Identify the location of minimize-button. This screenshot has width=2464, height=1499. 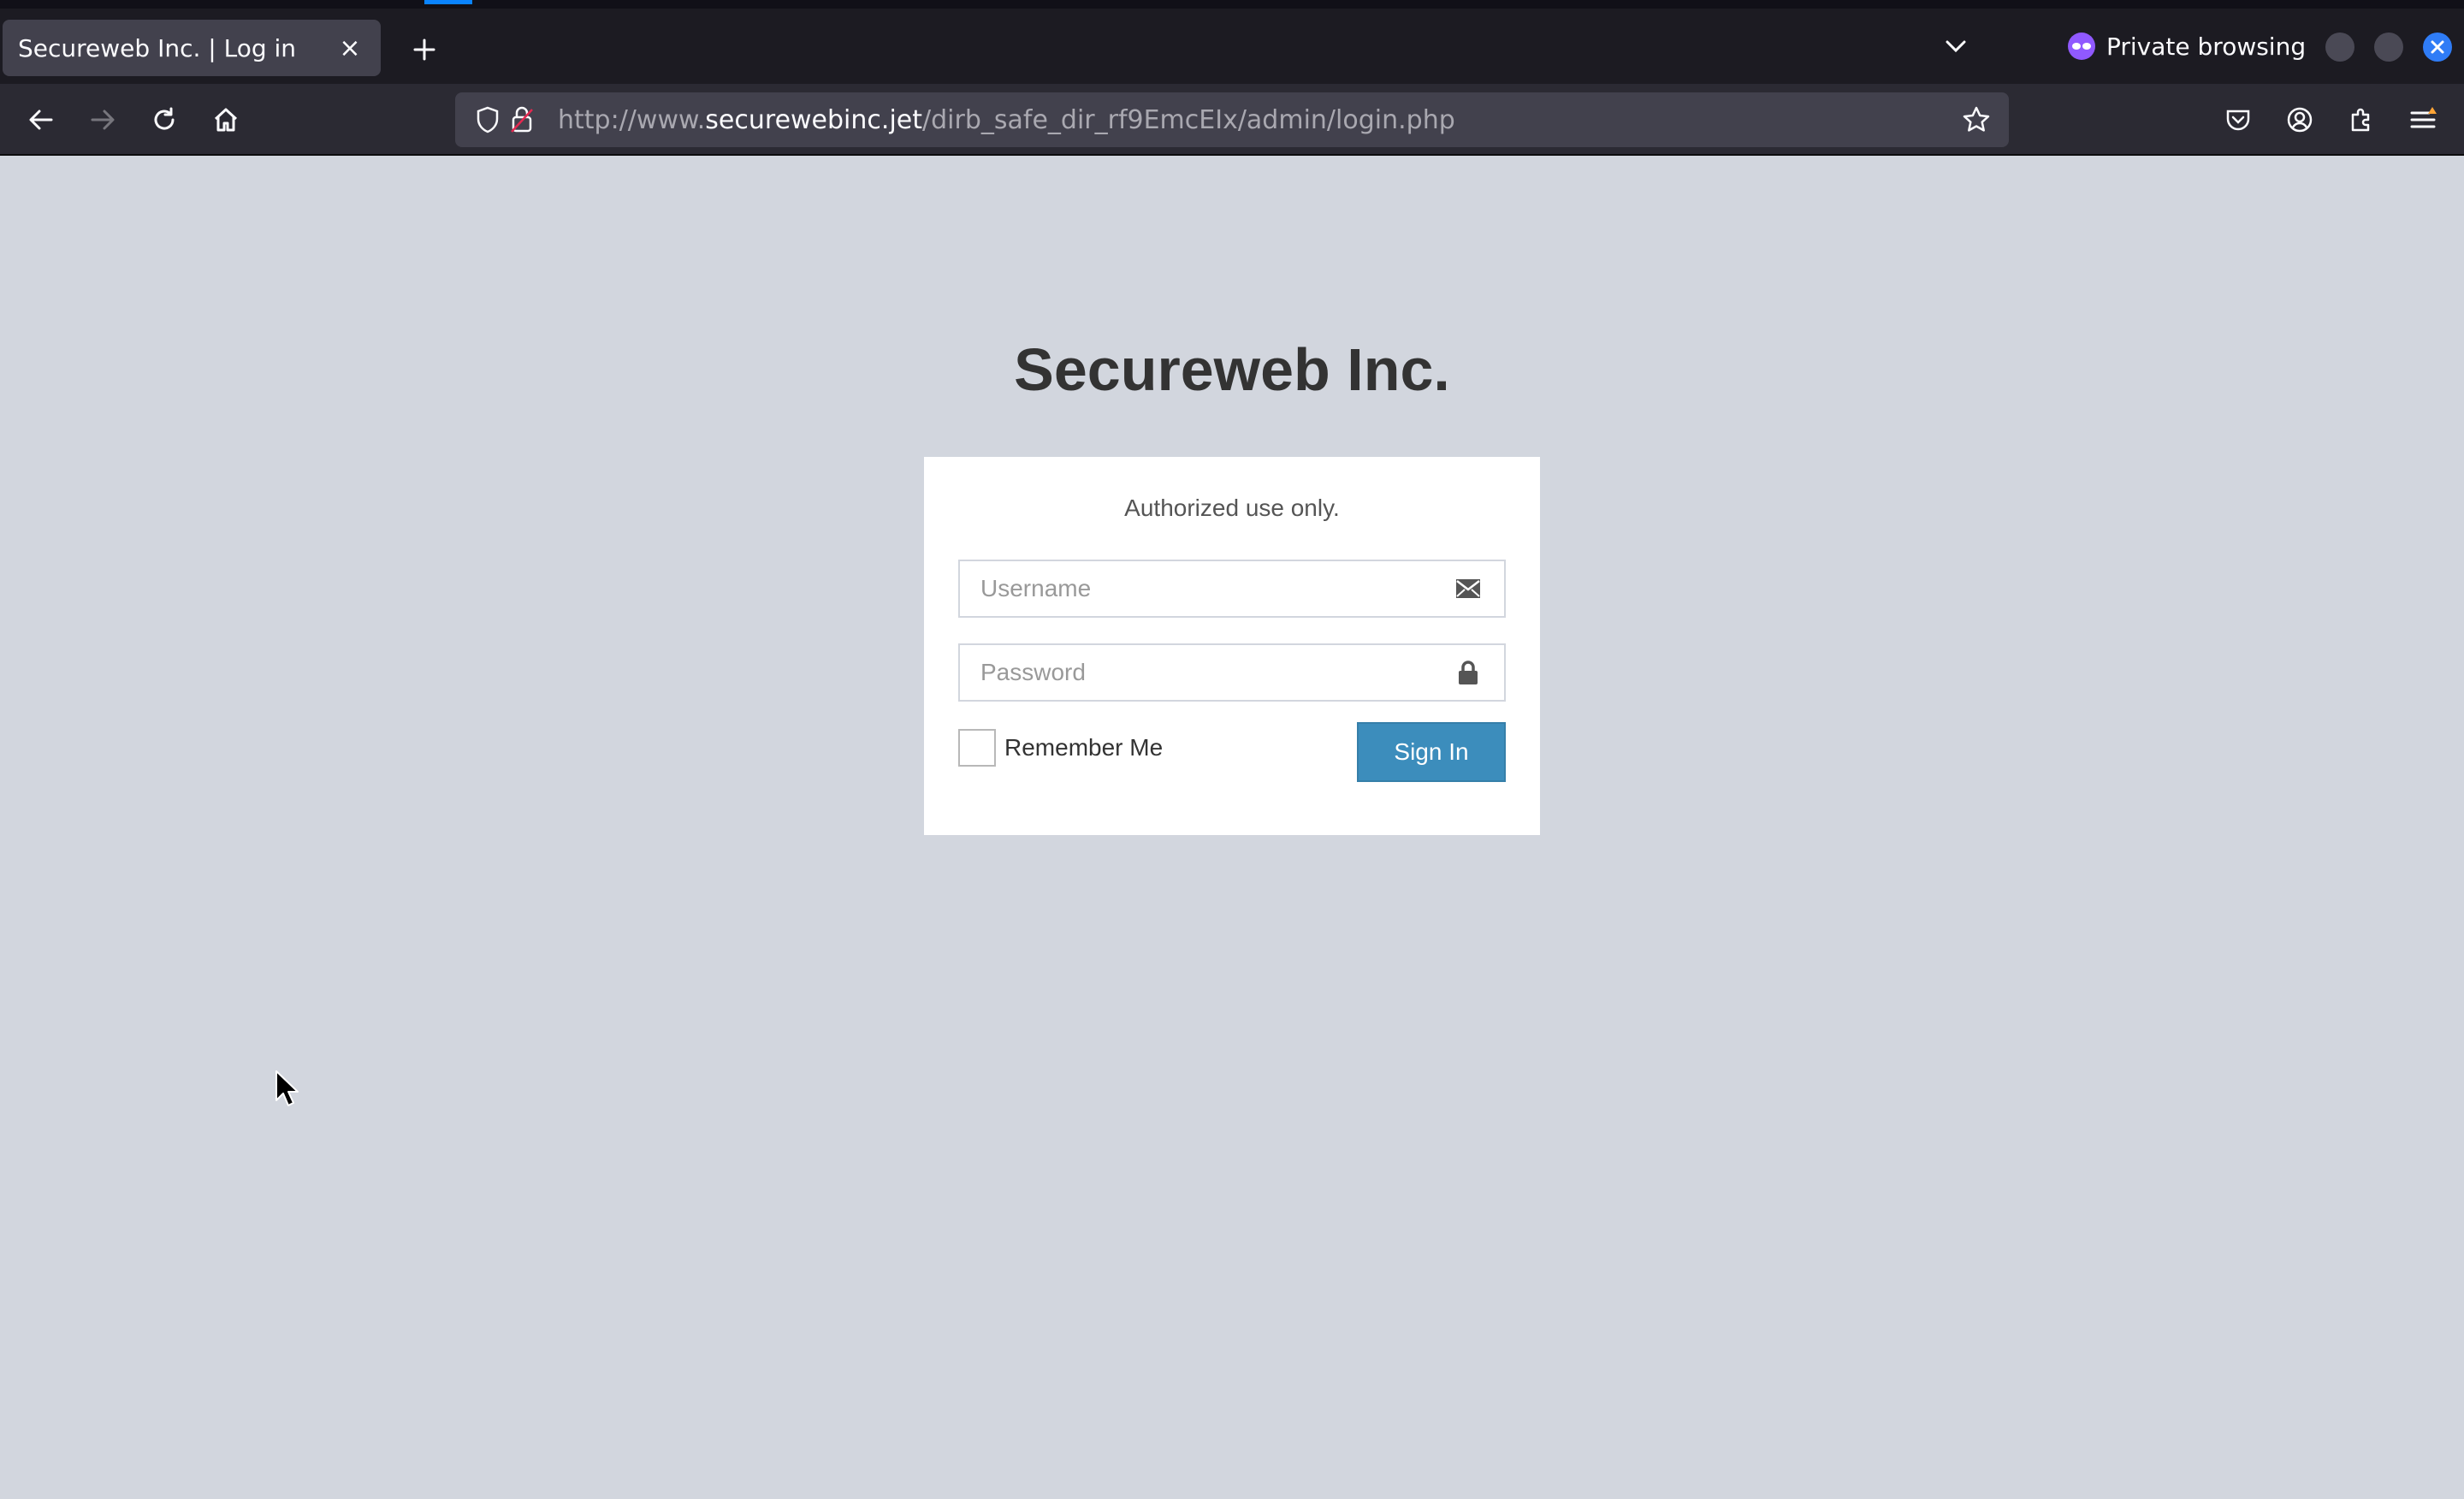
(2339, 48).